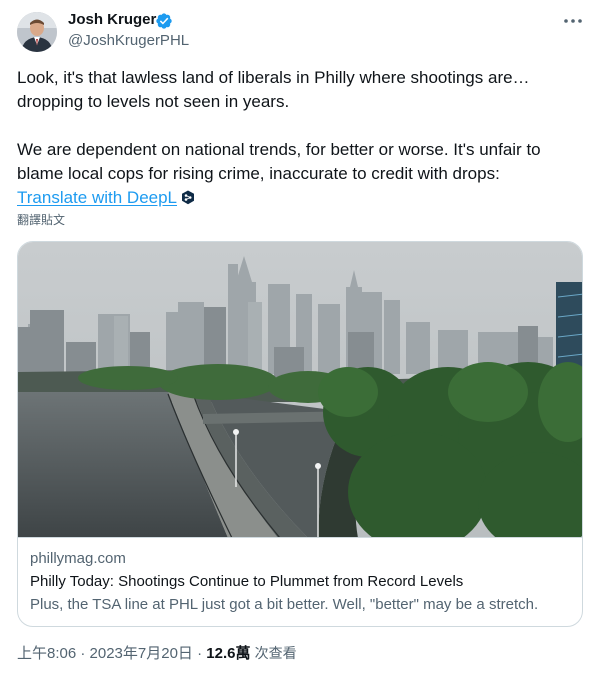 This screenshot has height=683, width=598. I want to click on avatar, so click(37, 32).